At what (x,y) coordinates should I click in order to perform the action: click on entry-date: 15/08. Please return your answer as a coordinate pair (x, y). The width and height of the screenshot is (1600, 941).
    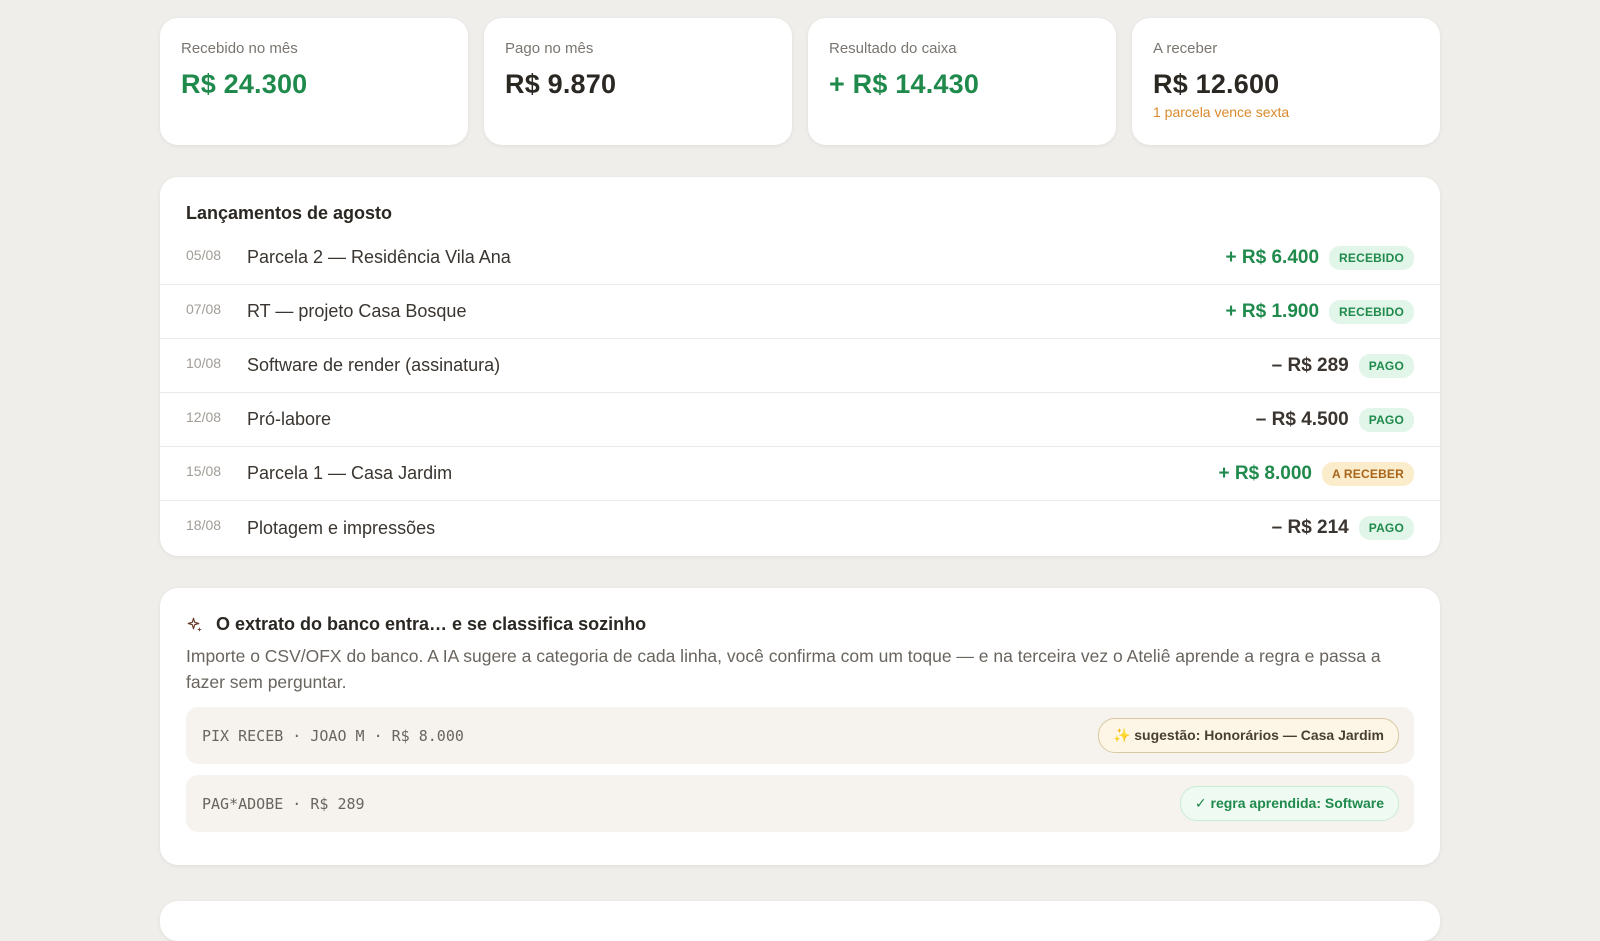
    Looking at the image, I should click on (204, 470).